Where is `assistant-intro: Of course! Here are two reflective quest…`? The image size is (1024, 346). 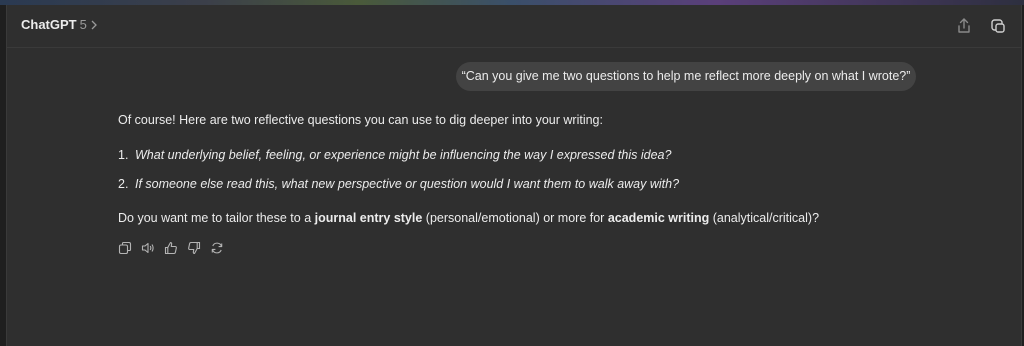 assistant-intro: Of course! Here are two reflective quest… is located at coordinates (360, 120).